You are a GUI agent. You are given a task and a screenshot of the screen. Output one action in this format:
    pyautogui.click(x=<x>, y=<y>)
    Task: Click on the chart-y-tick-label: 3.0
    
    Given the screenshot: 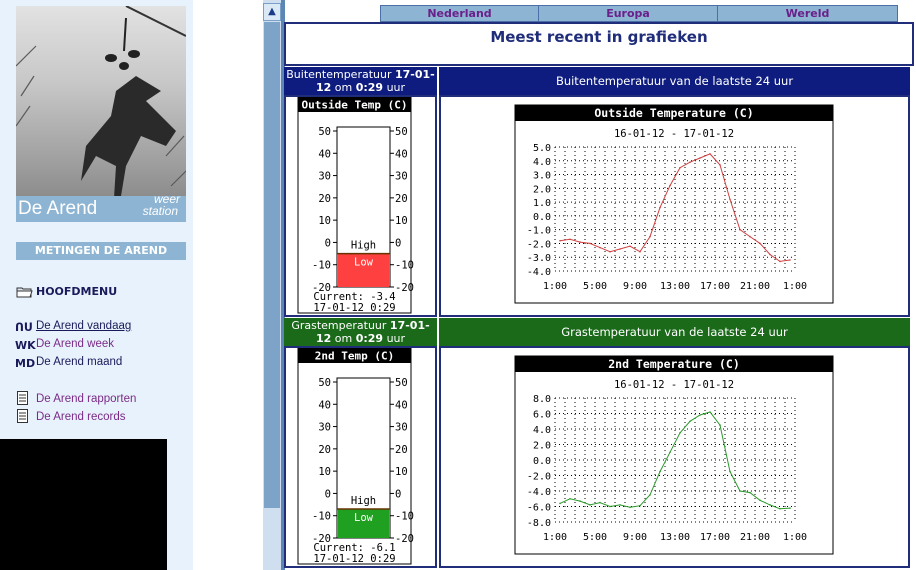 What is the action you would take?
    pyautogui.click(x=542, y=176)
    